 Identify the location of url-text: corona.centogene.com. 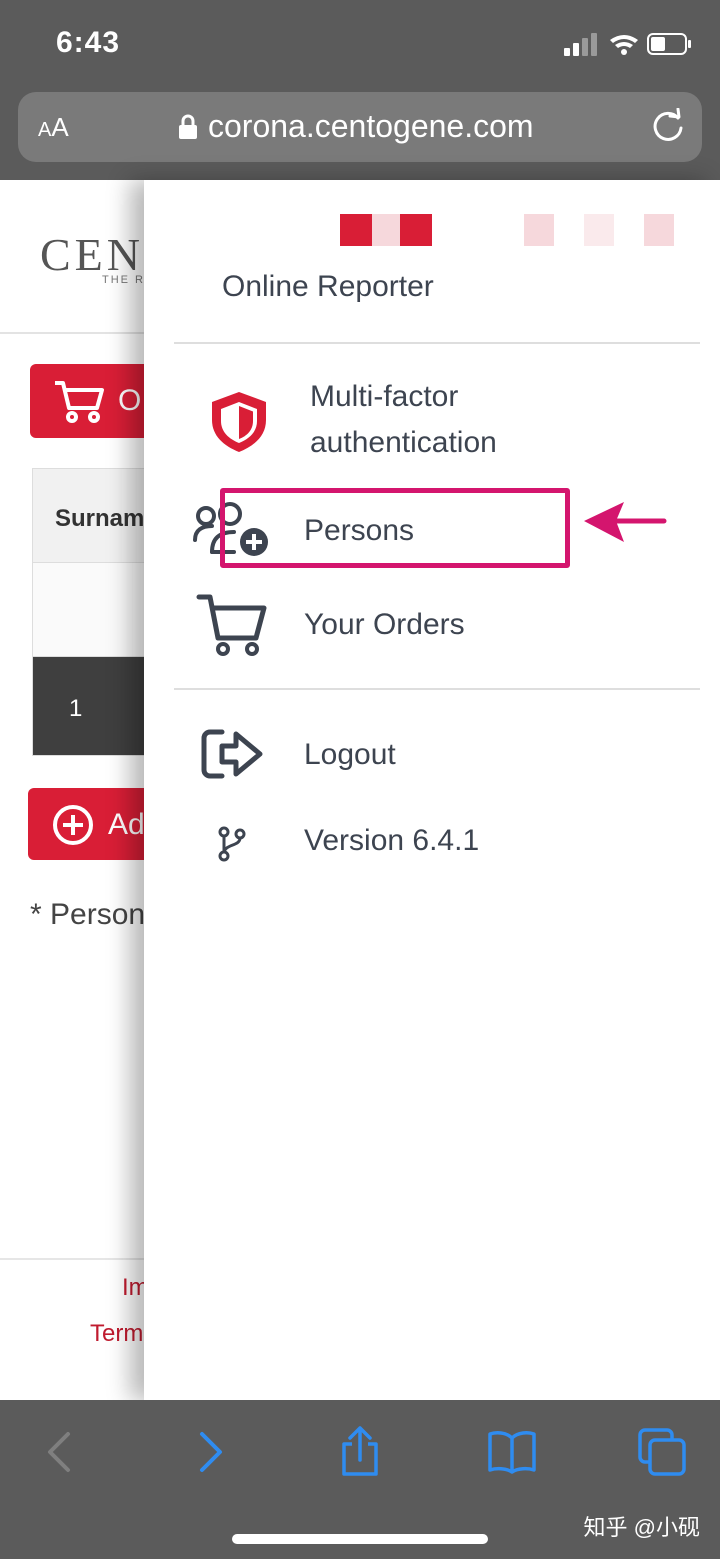
(371, 126).